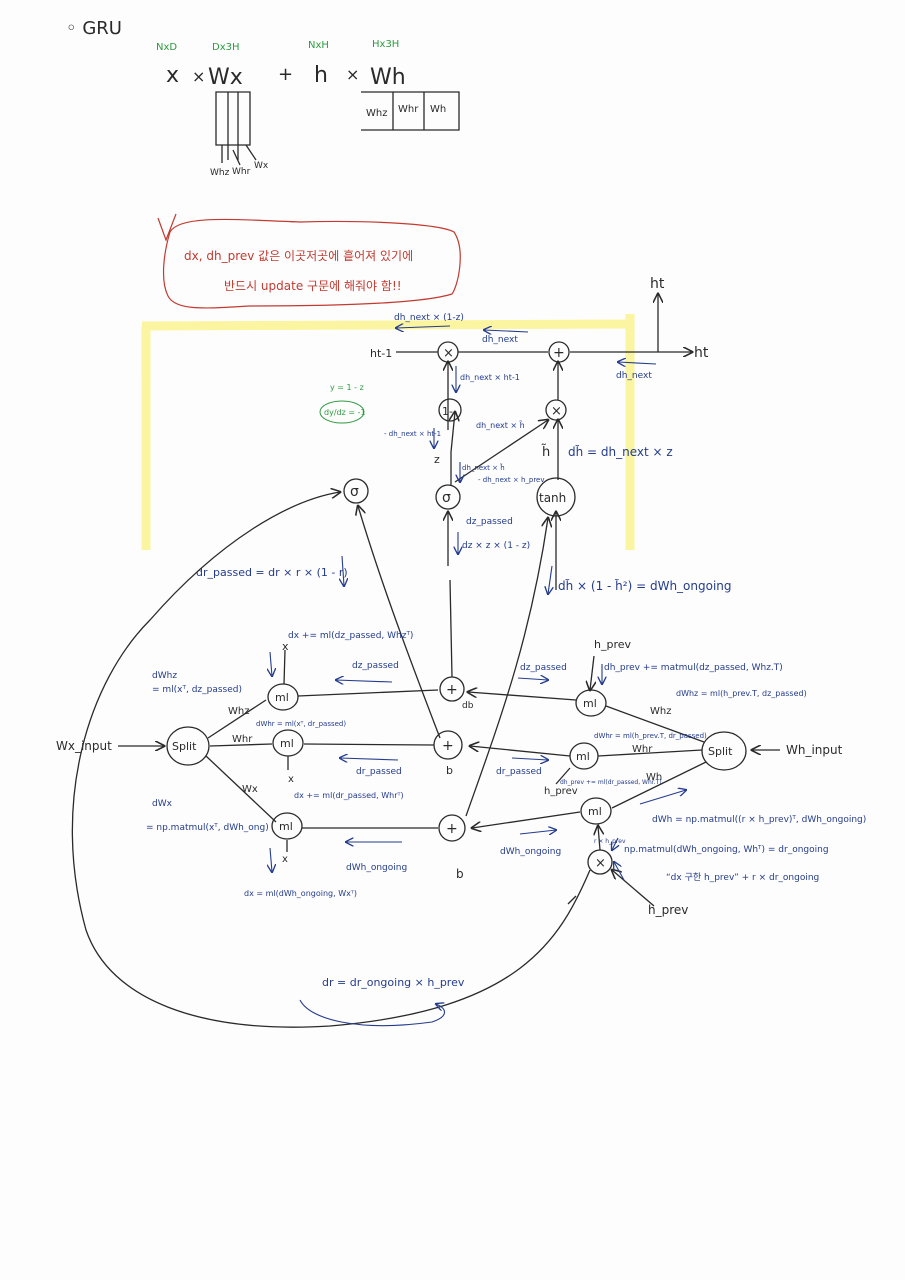 The height and width of the screenshot is (1280, 905). What do you see at coordinates (250, 789) in the screenshot?
I see `wx-left: Wx` at bounding box center [250, 789].